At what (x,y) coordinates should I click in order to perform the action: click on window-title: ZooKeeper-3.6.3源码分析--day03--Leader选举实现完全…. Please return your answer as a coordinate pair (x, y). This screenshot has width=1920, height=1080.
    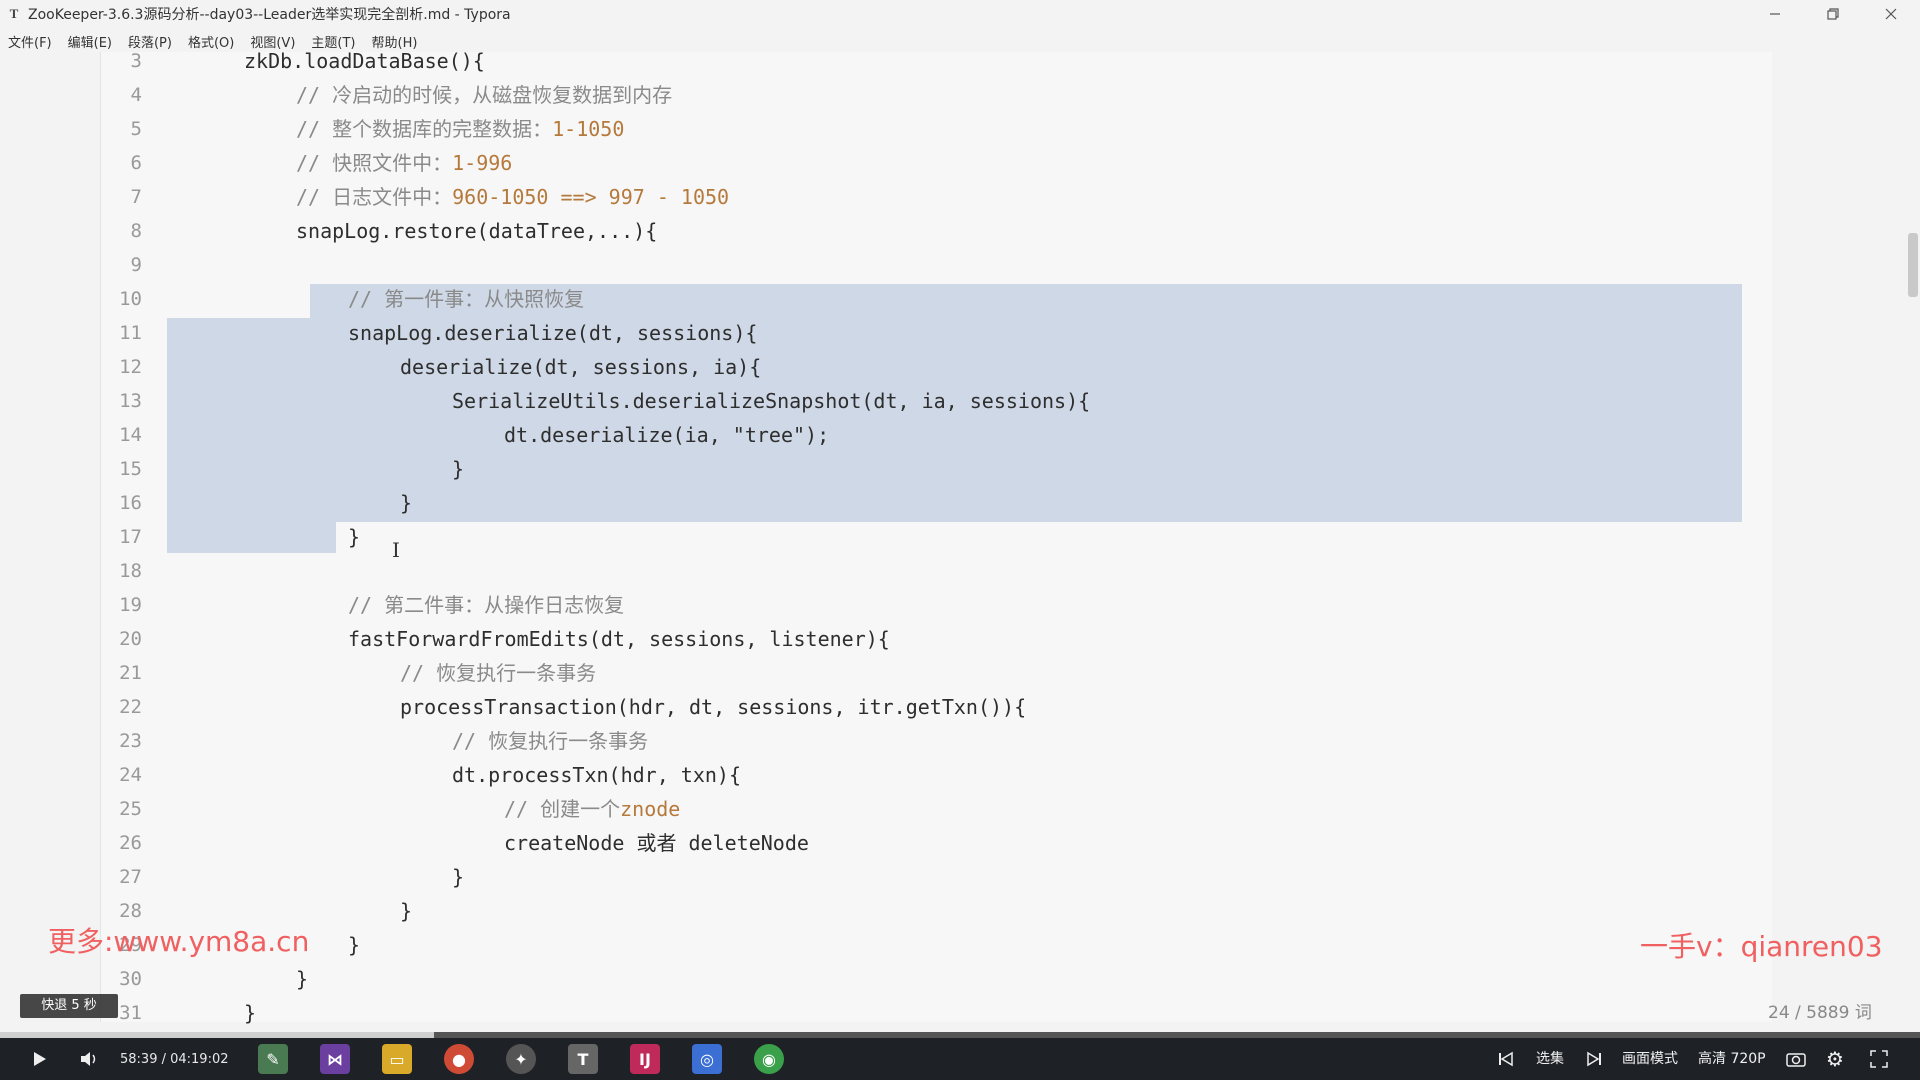
    Looking at the image, I should click on (269, 15).